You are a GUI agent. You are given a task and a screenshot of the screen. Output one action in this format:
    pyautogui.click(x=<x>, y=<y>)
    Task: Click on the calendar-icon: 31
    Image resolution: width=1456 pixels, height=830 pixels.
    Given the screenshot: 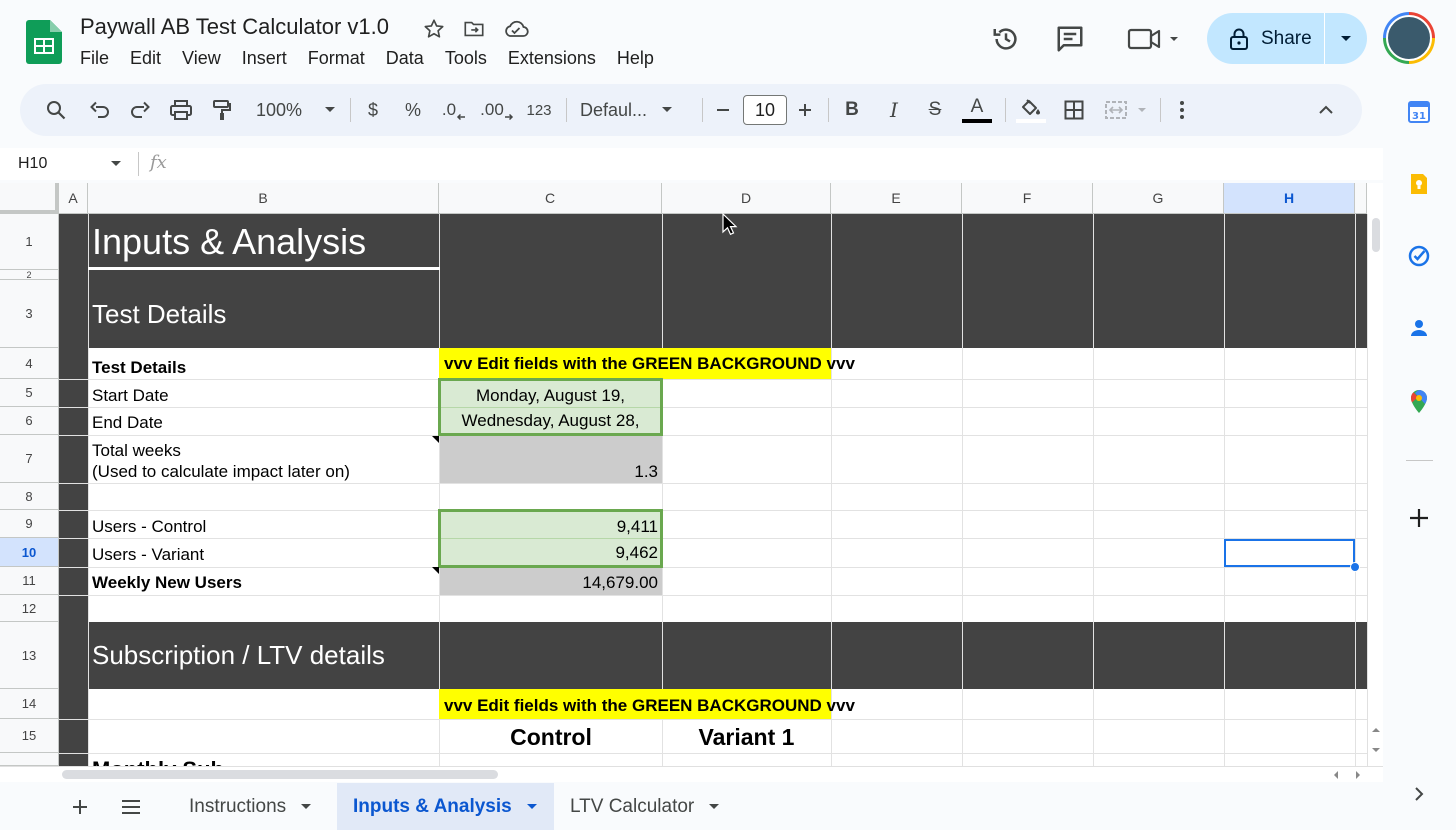 What is the action you would take?
    pyautogui.click(x=1419, y=112)
    